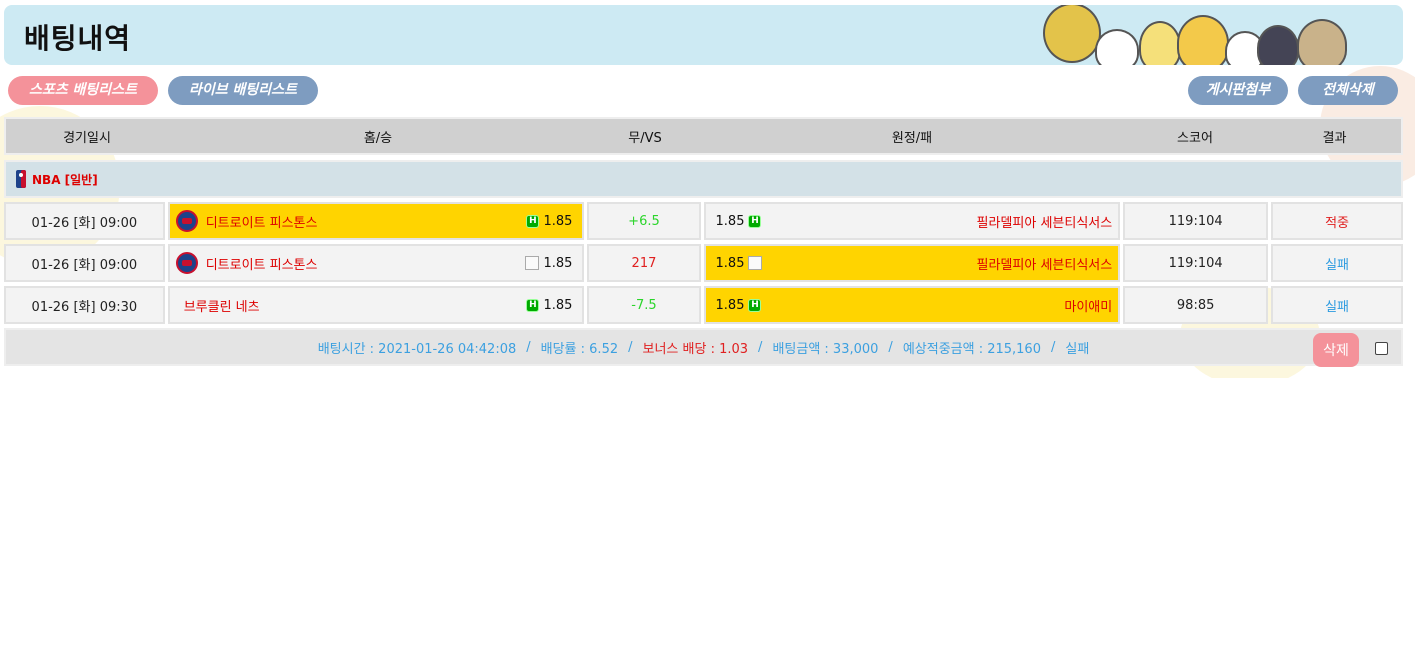 This screenshot has width=1415, height=648. I want to click on column-header-away: 원정/패, so click(912, 138).